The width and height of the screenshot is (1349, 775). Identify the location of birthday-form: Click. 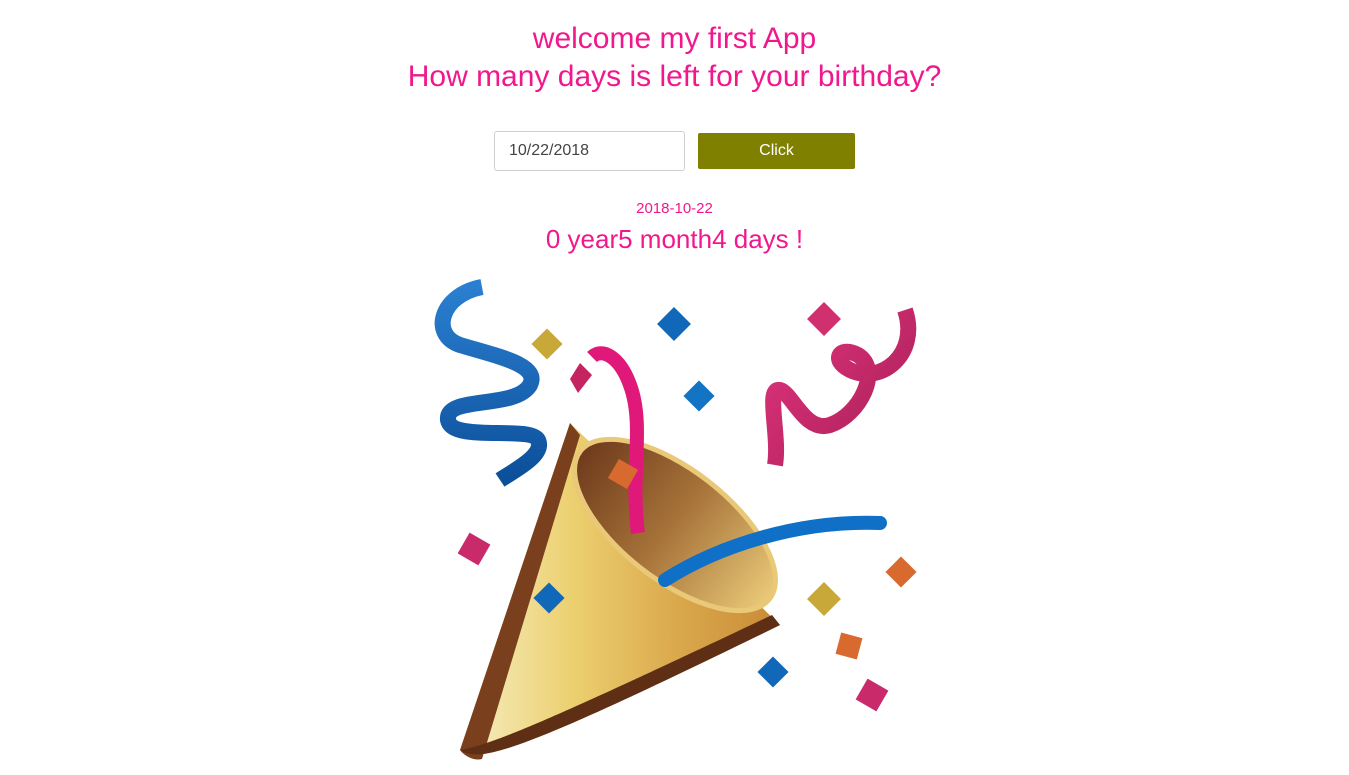
(674, 151).